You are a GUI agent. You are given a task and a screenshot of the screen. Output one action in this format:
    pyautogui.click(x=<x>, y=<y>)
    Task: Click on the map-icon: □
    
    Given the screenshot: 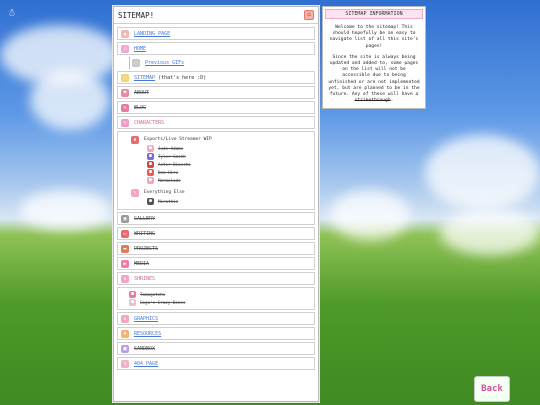 What is the action you would take?
    pyautogui.click(x=125, y=77)
    